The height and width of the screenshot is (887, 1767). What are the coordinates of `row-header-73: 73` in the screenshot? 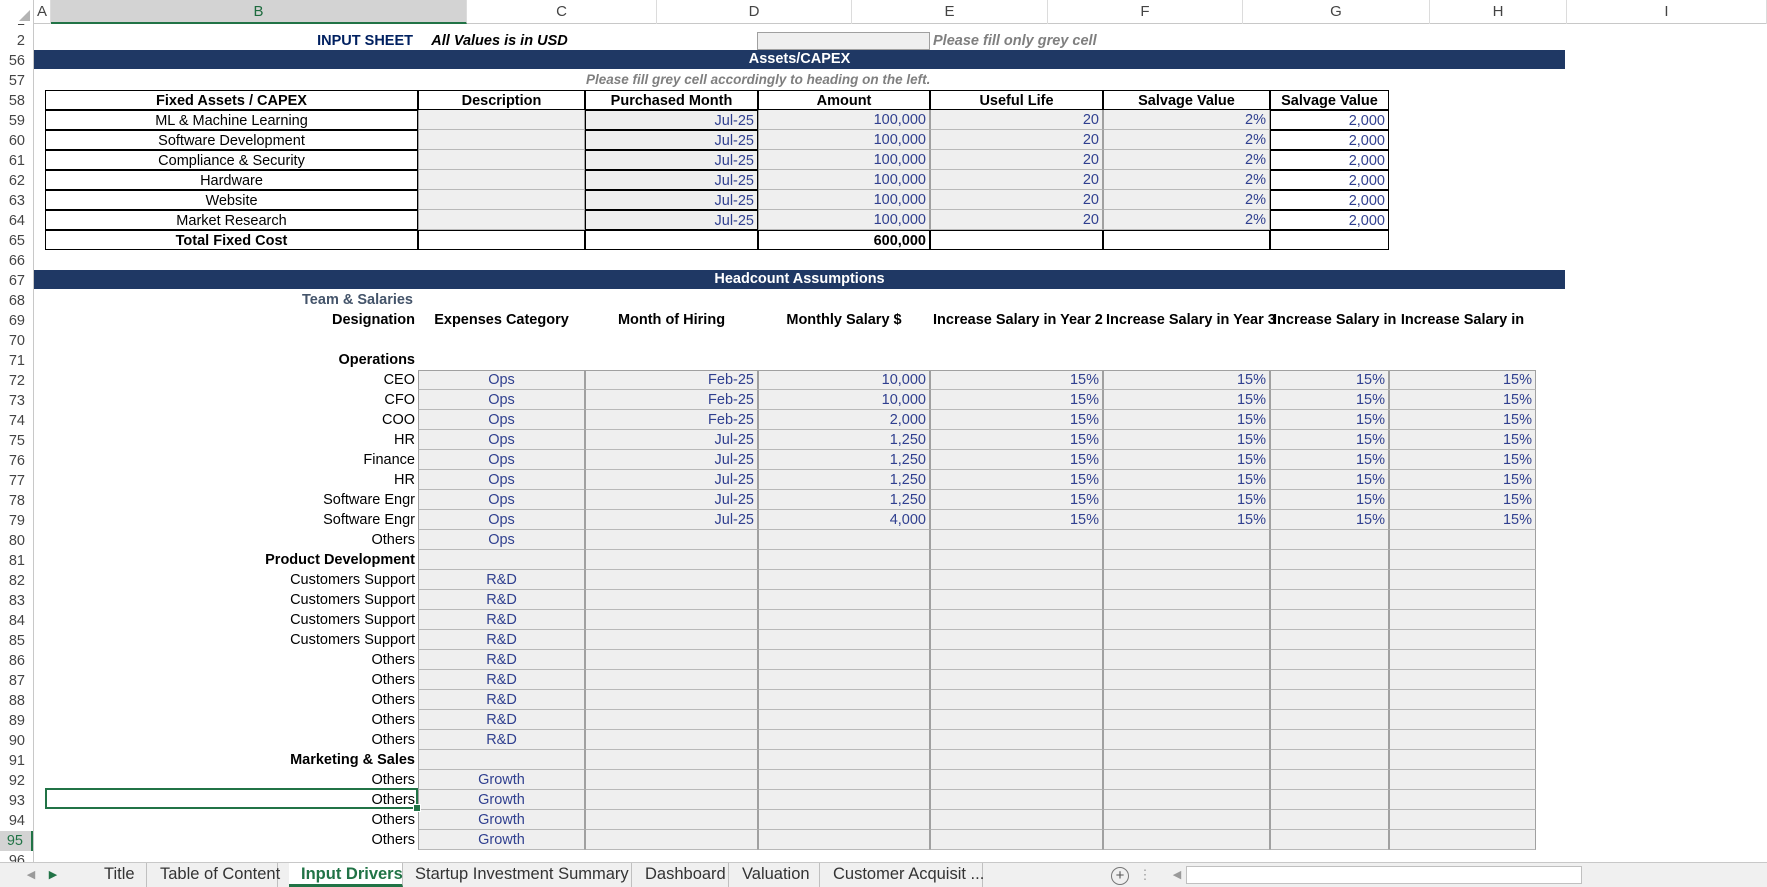 It's located at (16, 401).